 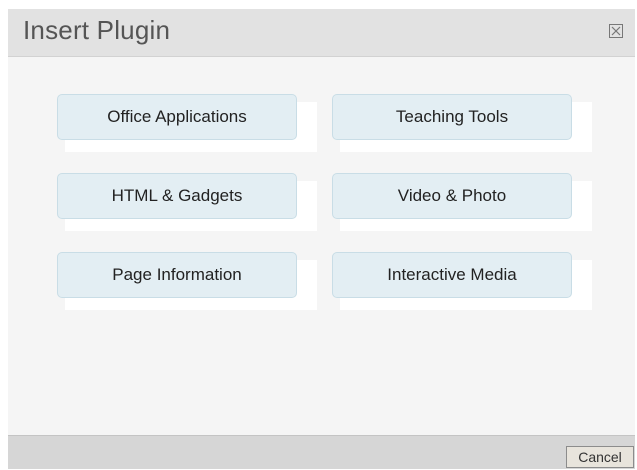 I want to click on plugin-cell: Page Information, so click(x=187, y=281).